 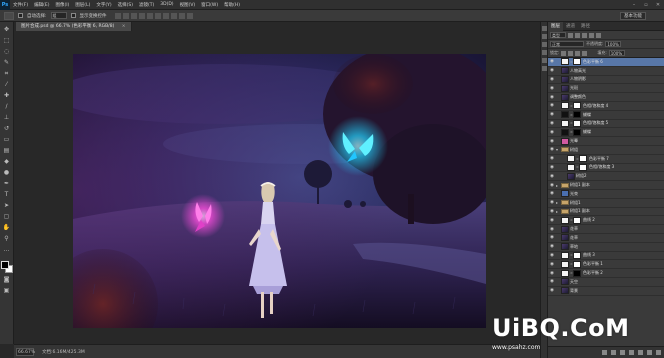 What do you see at coordinates (117, 15) in the screenshot?
I see `align-top-icon` at bounding box center [117, 15].